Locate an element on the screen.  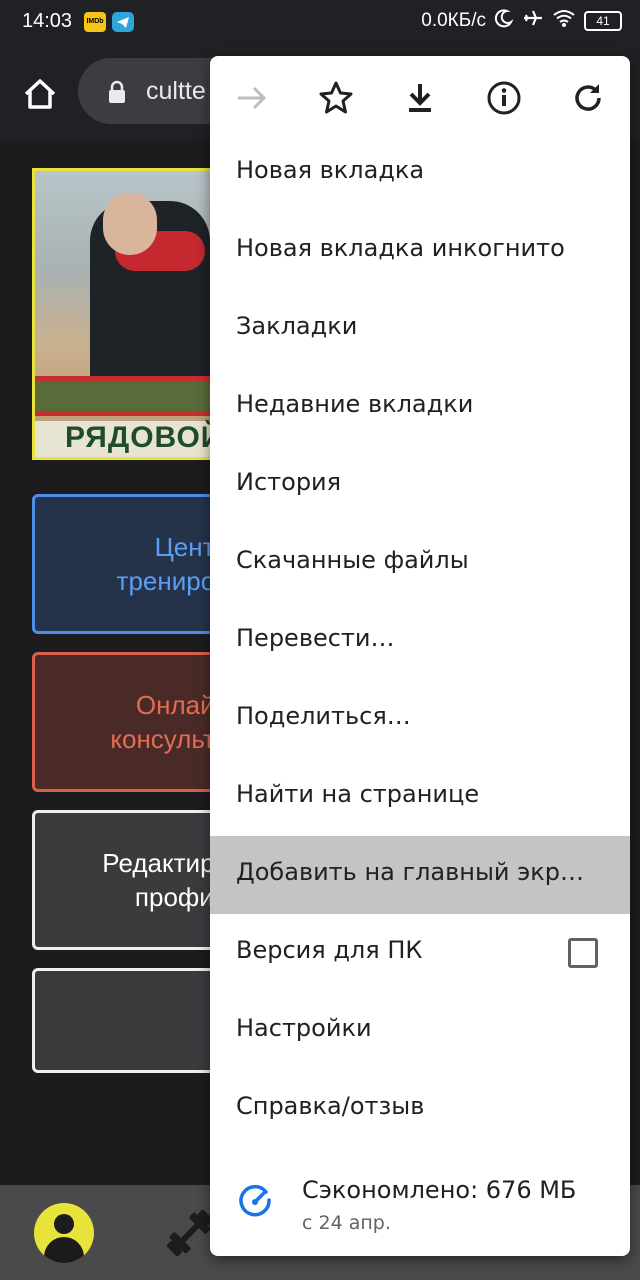
battery-icon: 41 is located at coordinates (603, 21).